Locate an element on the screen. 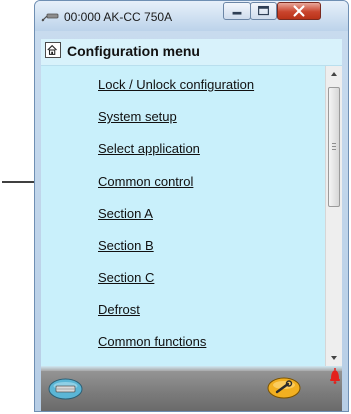  chevron-up-icon is located at coordinates (334, 74).